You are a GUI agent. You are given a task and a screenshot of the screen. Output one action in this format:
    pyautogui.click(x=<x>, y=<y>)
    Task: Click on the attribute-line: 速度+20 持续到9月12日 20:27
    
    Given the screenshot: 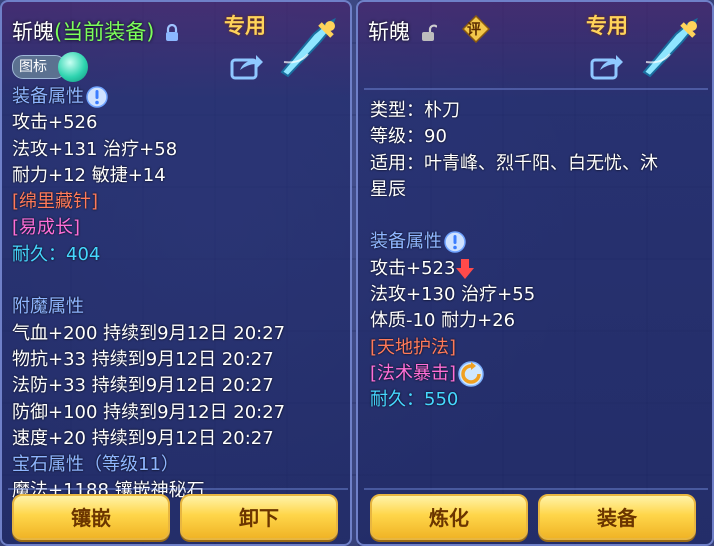 What is the action you would take?
    pyautogui.click(x=148, y=439)
    